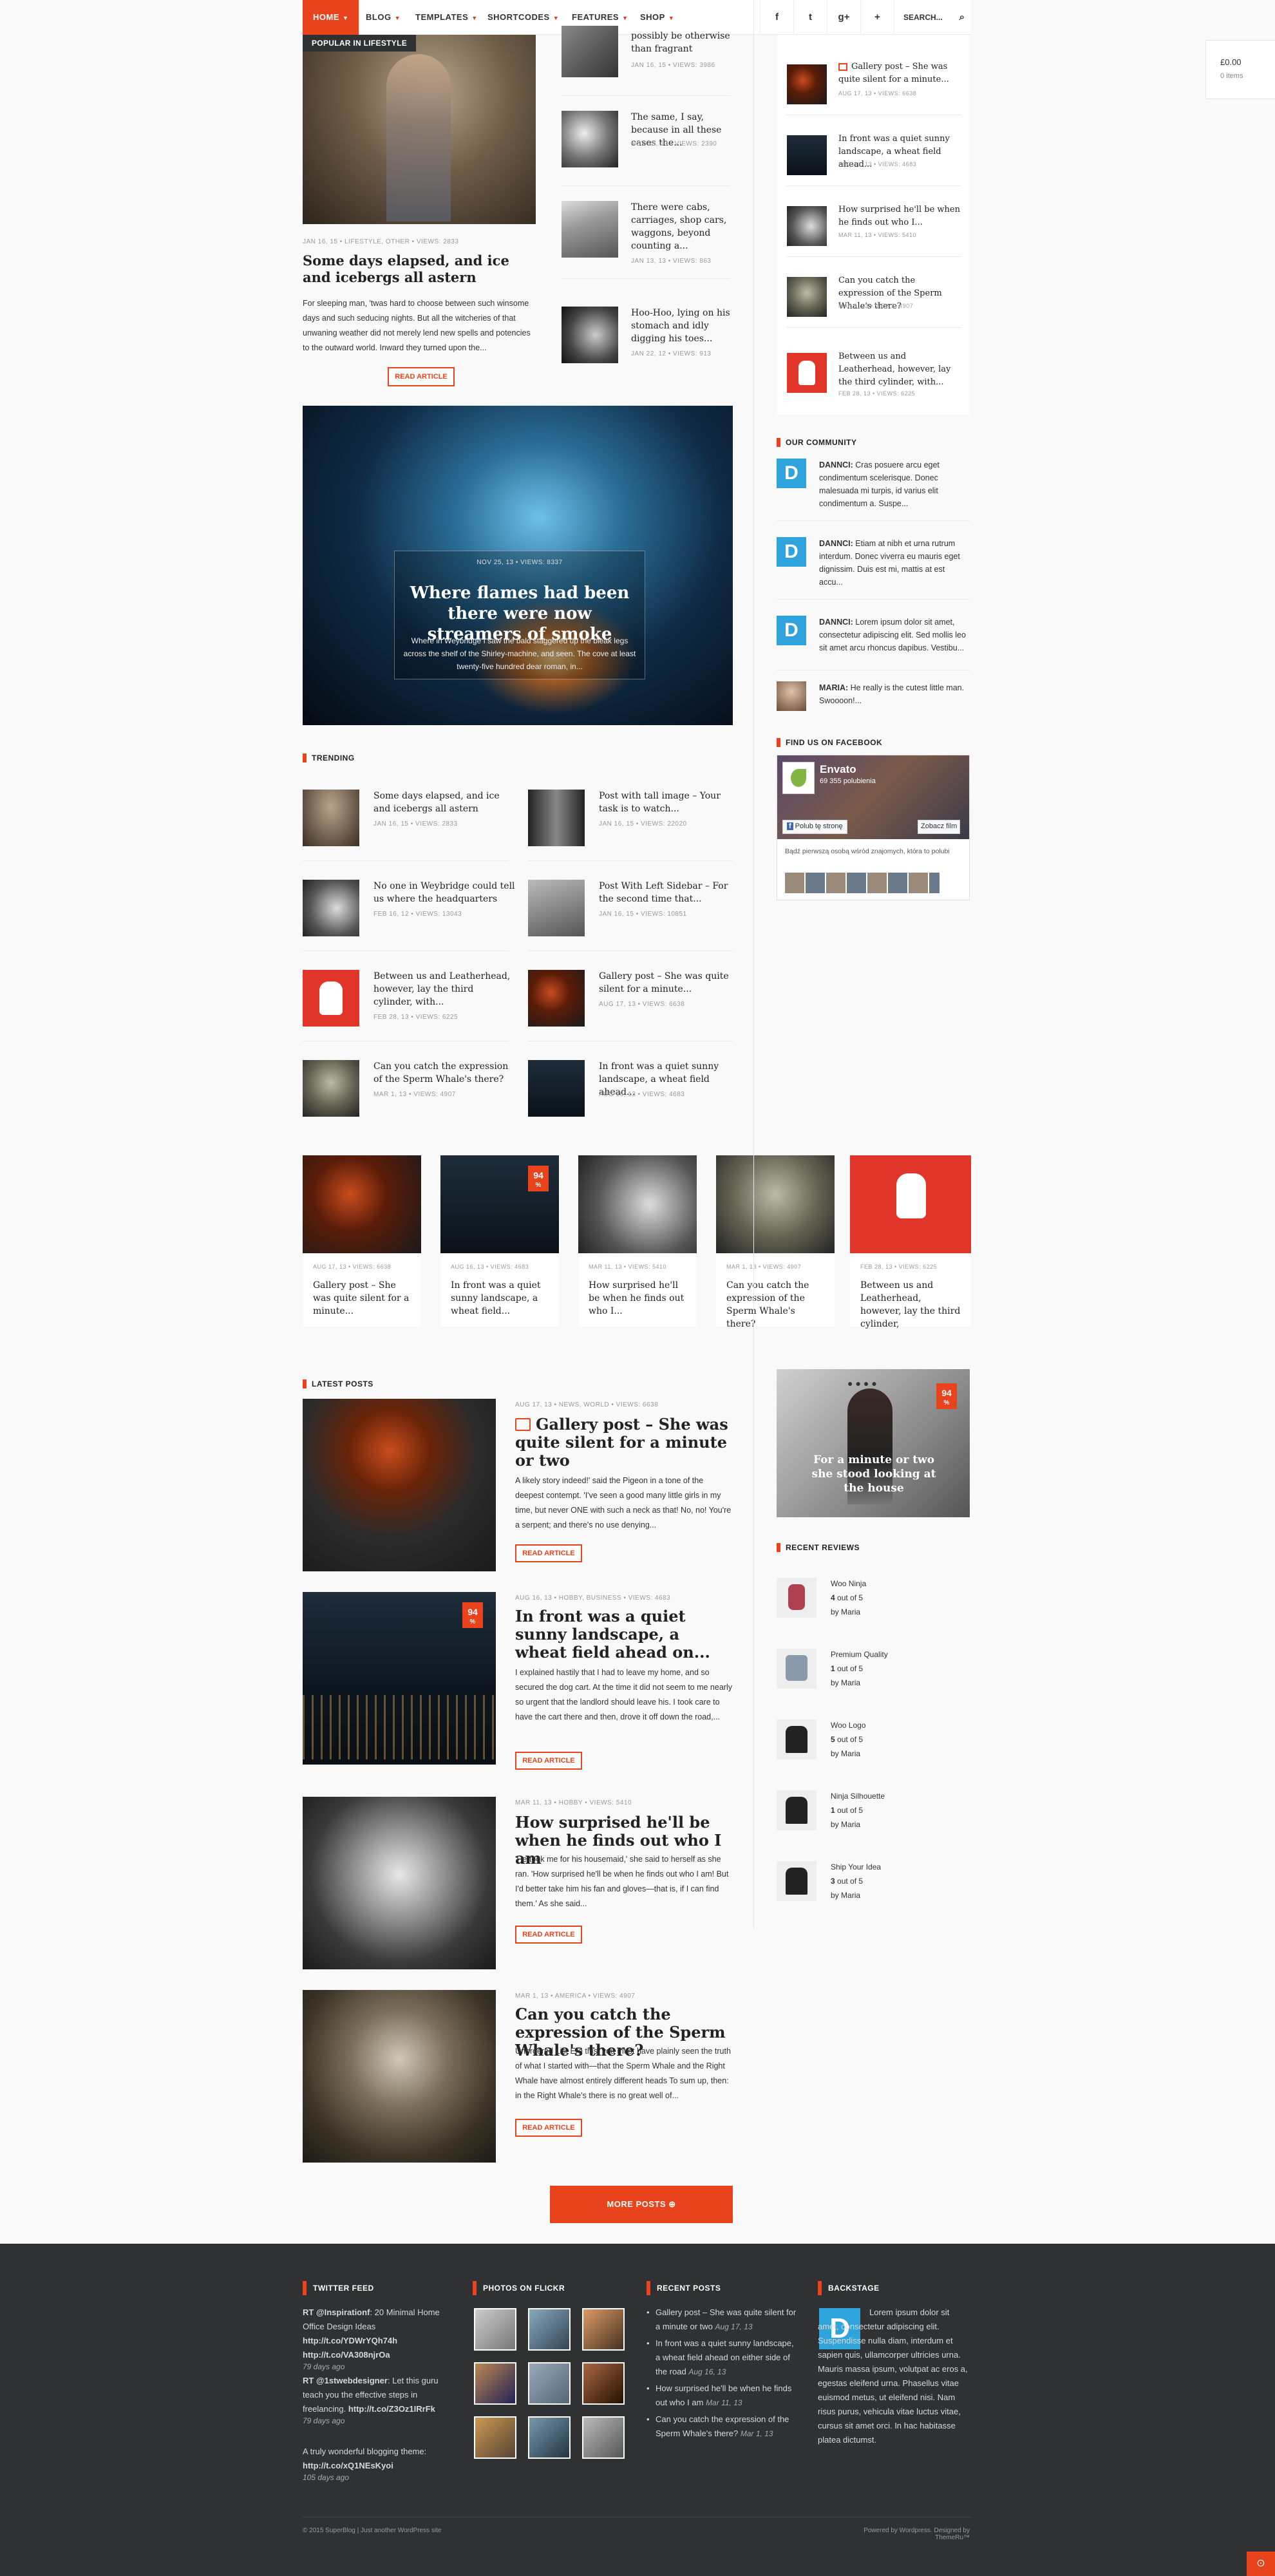 The height and width of the screenshot is (2576, 1275). I want to click on review-name: Ship Your Idea, so click(856, 1867).